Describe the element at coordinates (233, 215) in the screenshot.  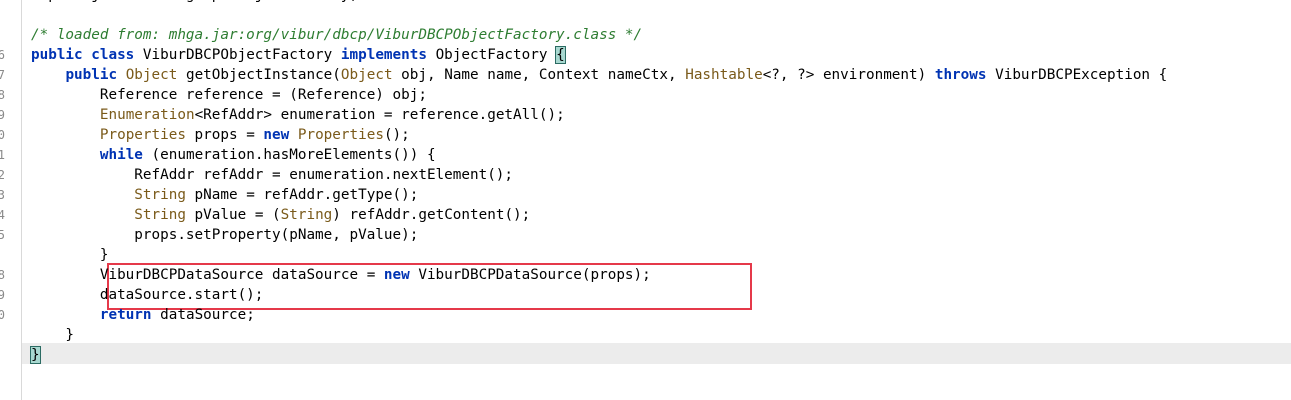
I see `code-token: pValue = (` at that location.